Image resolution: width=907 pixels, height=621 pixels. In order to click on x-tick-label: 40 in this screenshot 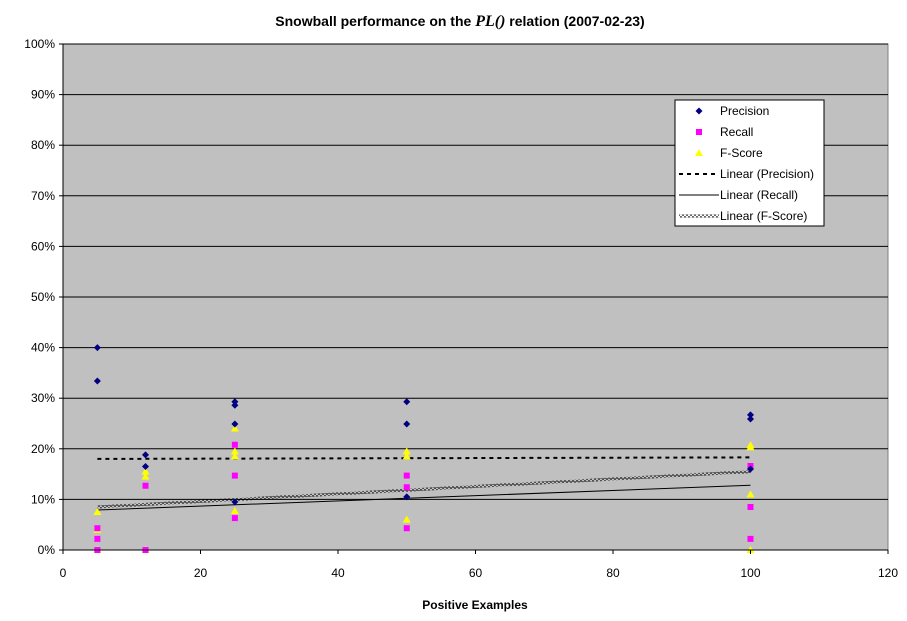, I will do `click(338, 573)`.